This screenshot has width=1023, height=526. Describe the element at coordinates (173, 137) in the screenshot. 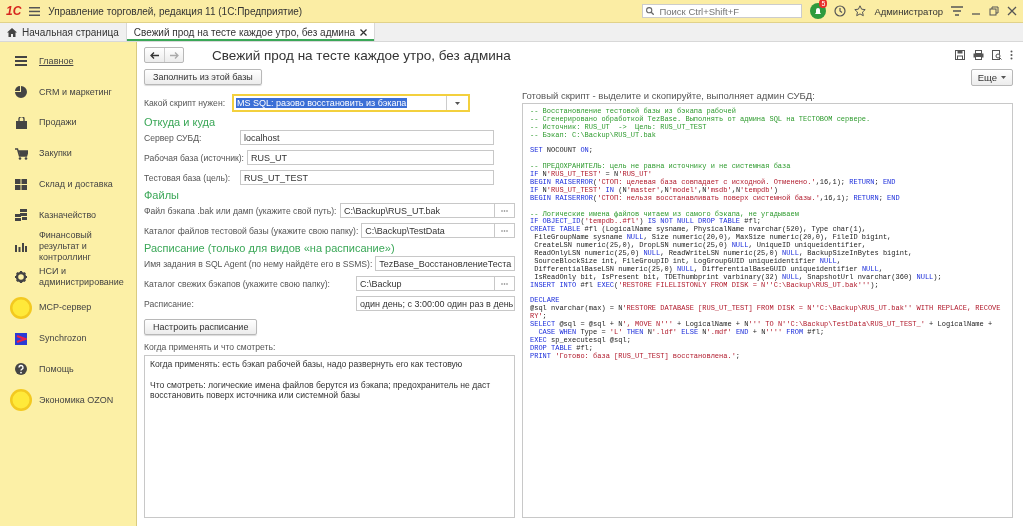

I see `field-label: Сервер СУБД:` at that location.